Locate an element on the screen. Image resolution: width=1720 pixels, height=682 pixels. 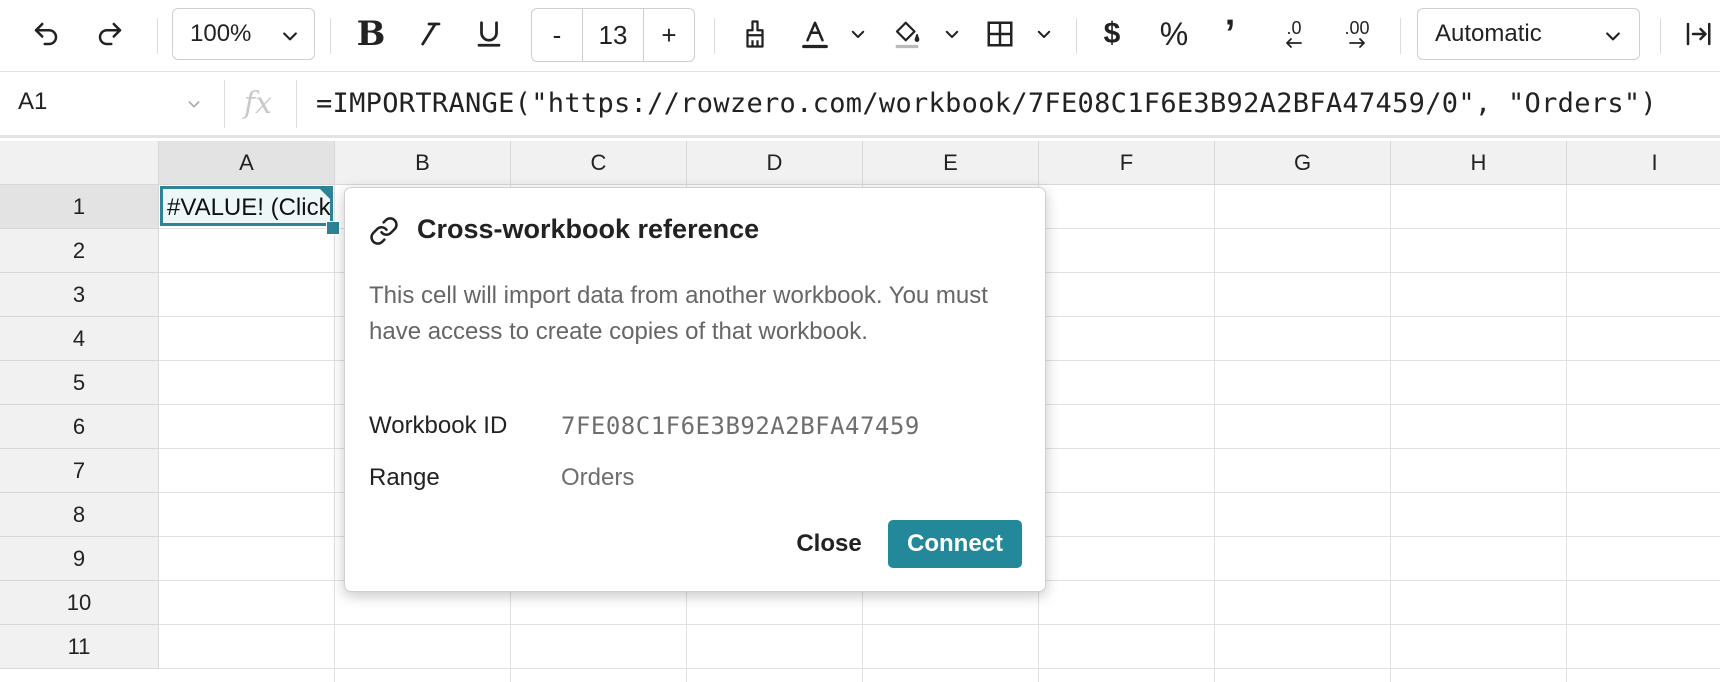
fill-color-dropdown is located at coordinates (952, 34).